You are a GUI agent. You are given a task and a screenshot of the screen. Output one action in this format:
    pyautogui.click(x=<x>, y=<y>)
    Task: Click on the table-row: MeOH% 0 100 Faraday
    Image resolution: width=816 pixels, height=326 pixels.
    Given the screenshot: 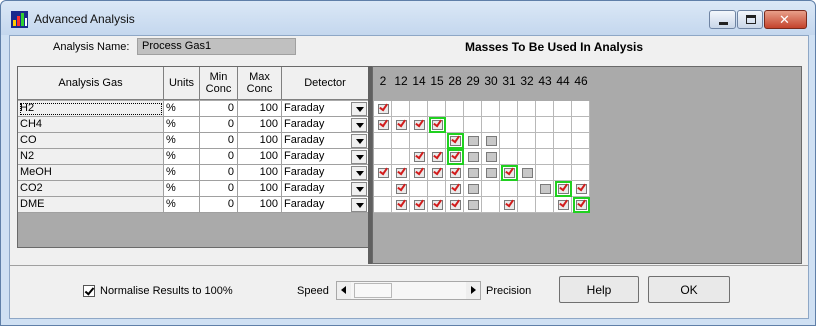 What is the action you would take?
    pyautogui.click(x=193, y=173)
    